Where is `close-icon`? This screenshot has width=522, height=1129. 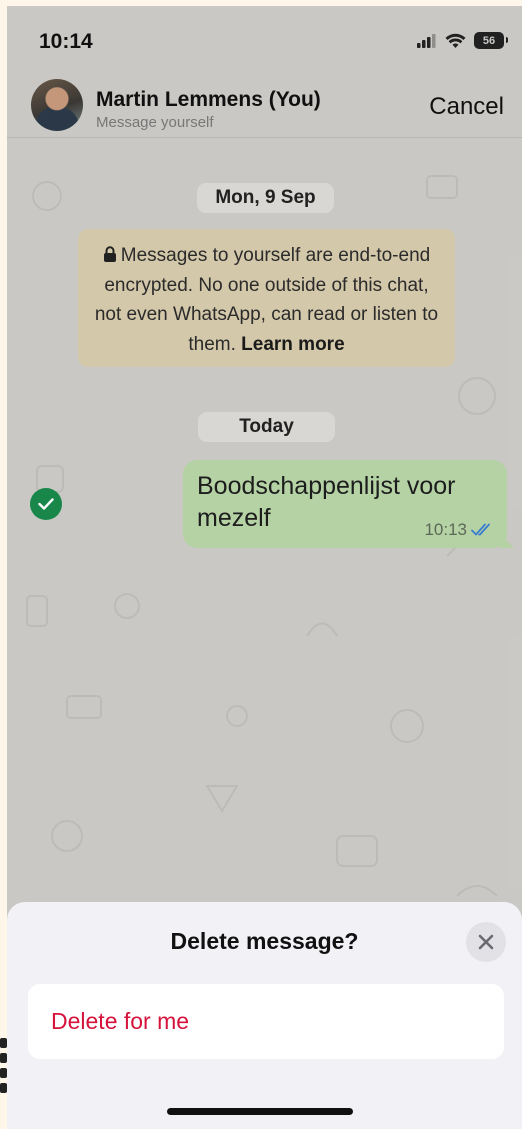 close-icon is located at coordinates (486, 942).